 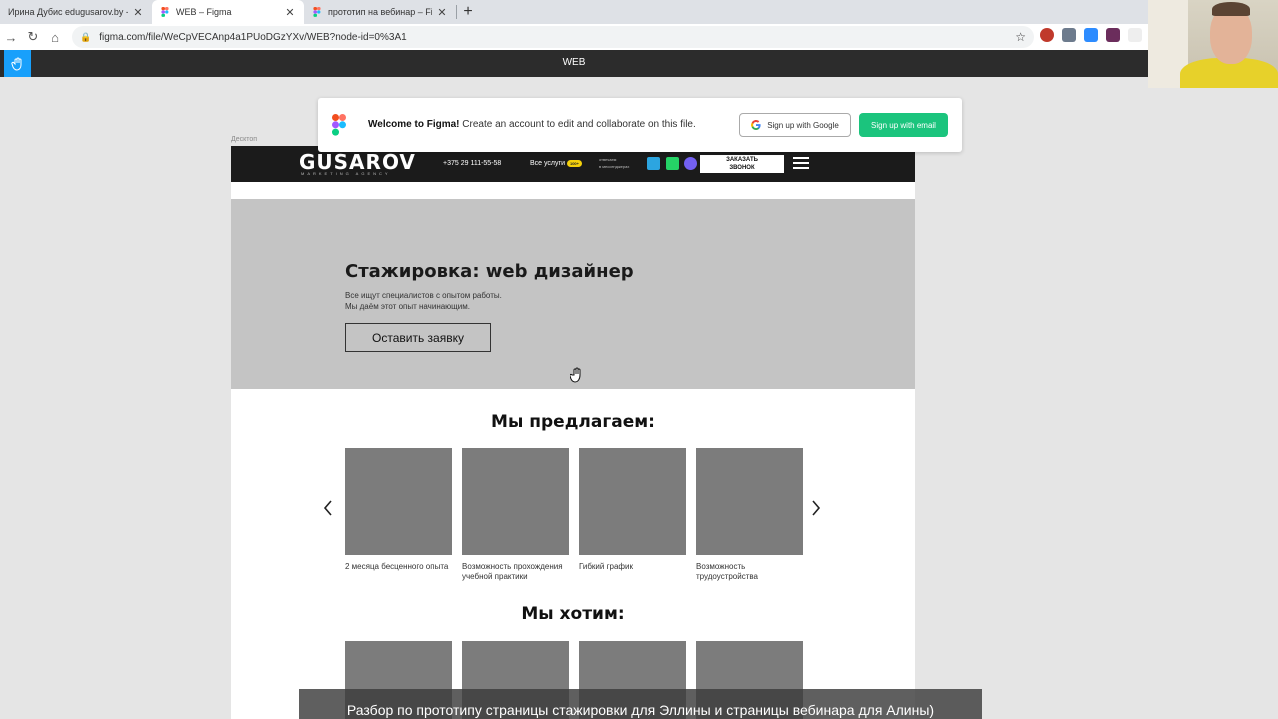 What do you see at coordinates (653, 163) in the screenshot?
I see `telegram-icon` at bounding box center [653, 163].